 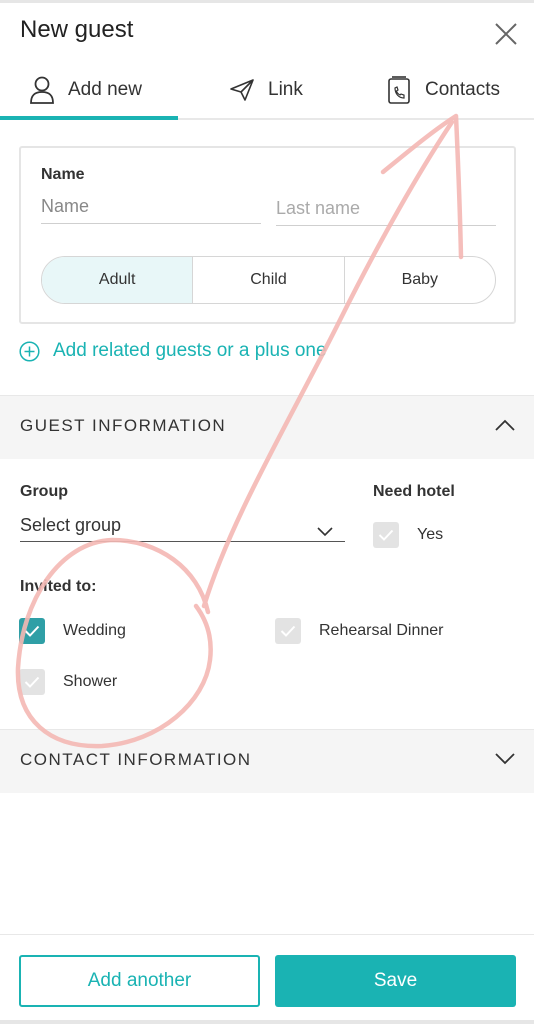 I want to click on age-option-child: Child, so click(x=269, y=280).